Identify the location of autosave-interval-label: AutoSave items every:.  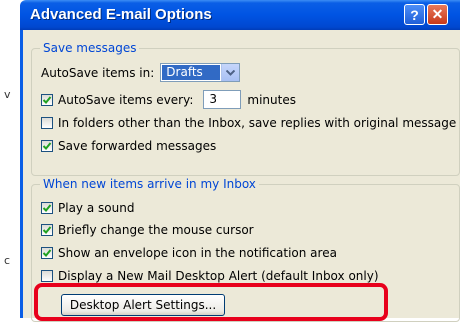
(126, 99).